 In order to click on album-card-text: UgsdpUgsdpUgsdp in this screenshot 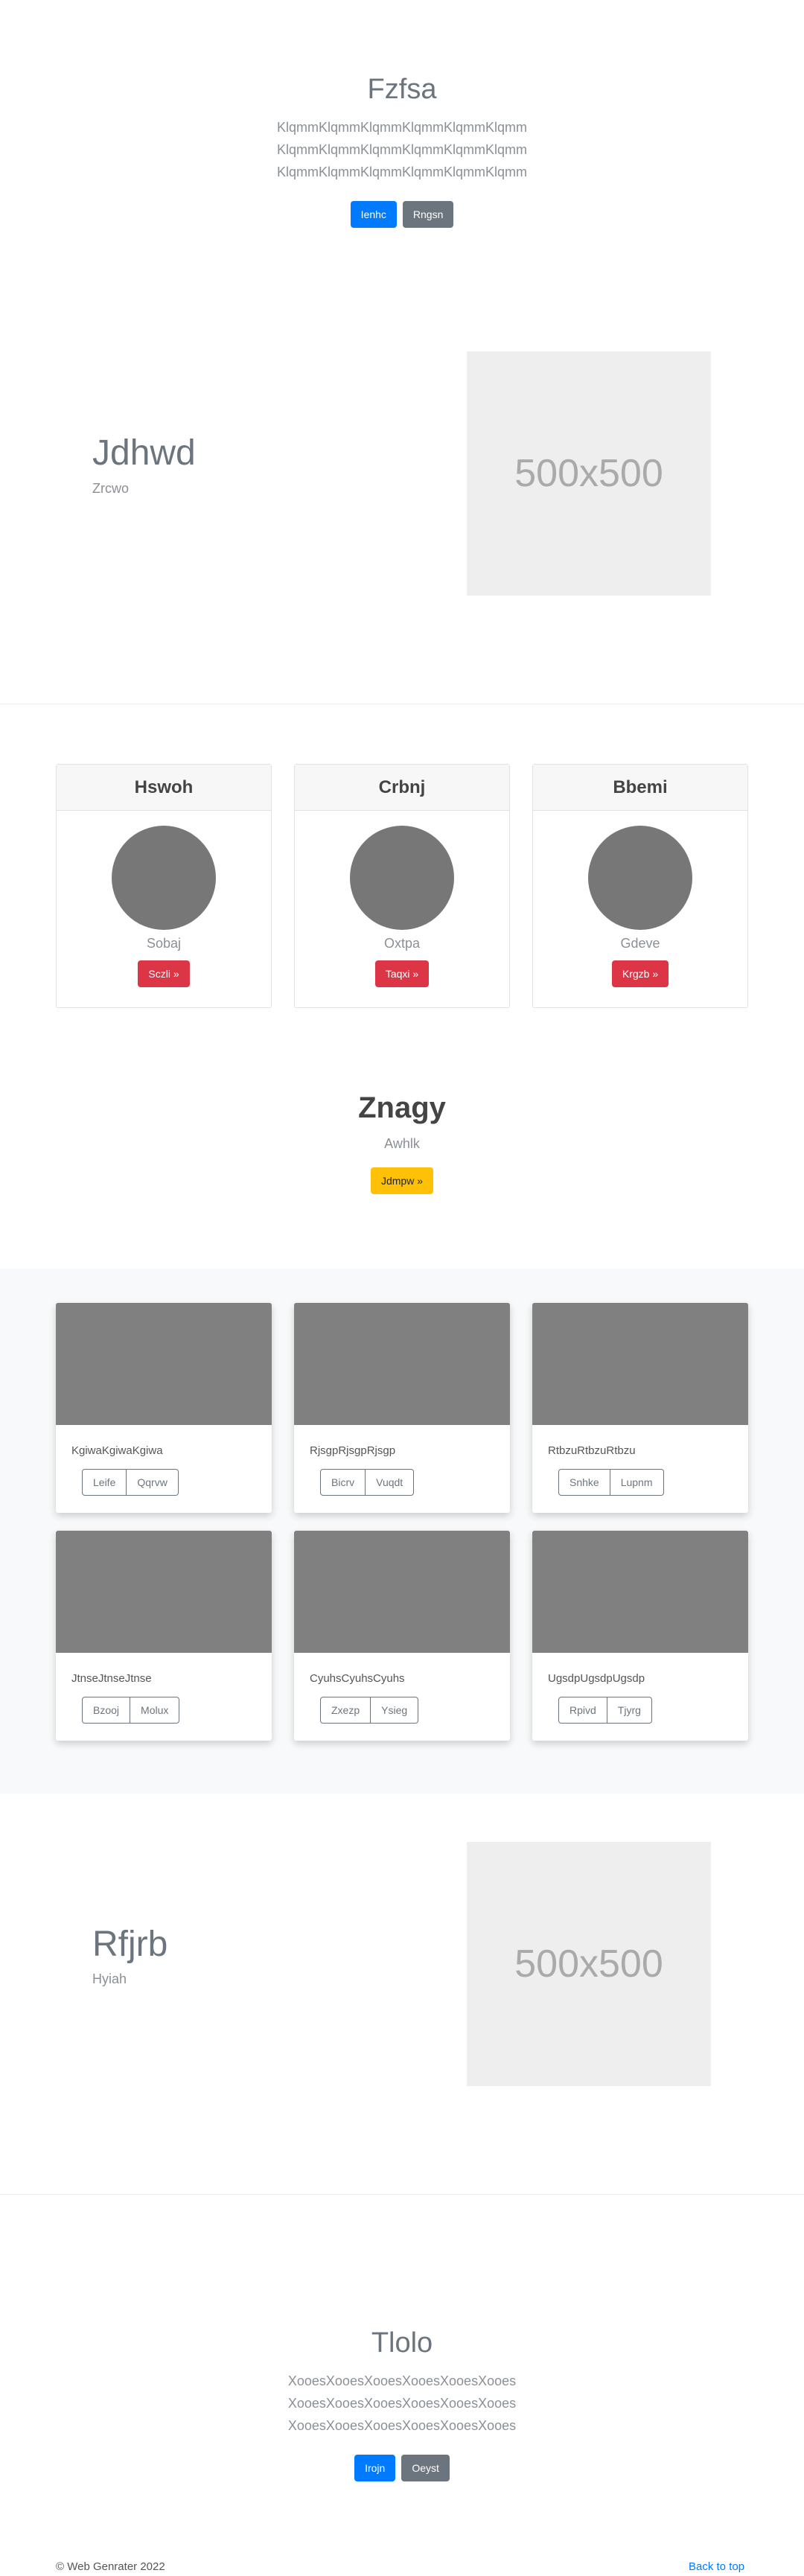, I will do `click(596, 1678)`.